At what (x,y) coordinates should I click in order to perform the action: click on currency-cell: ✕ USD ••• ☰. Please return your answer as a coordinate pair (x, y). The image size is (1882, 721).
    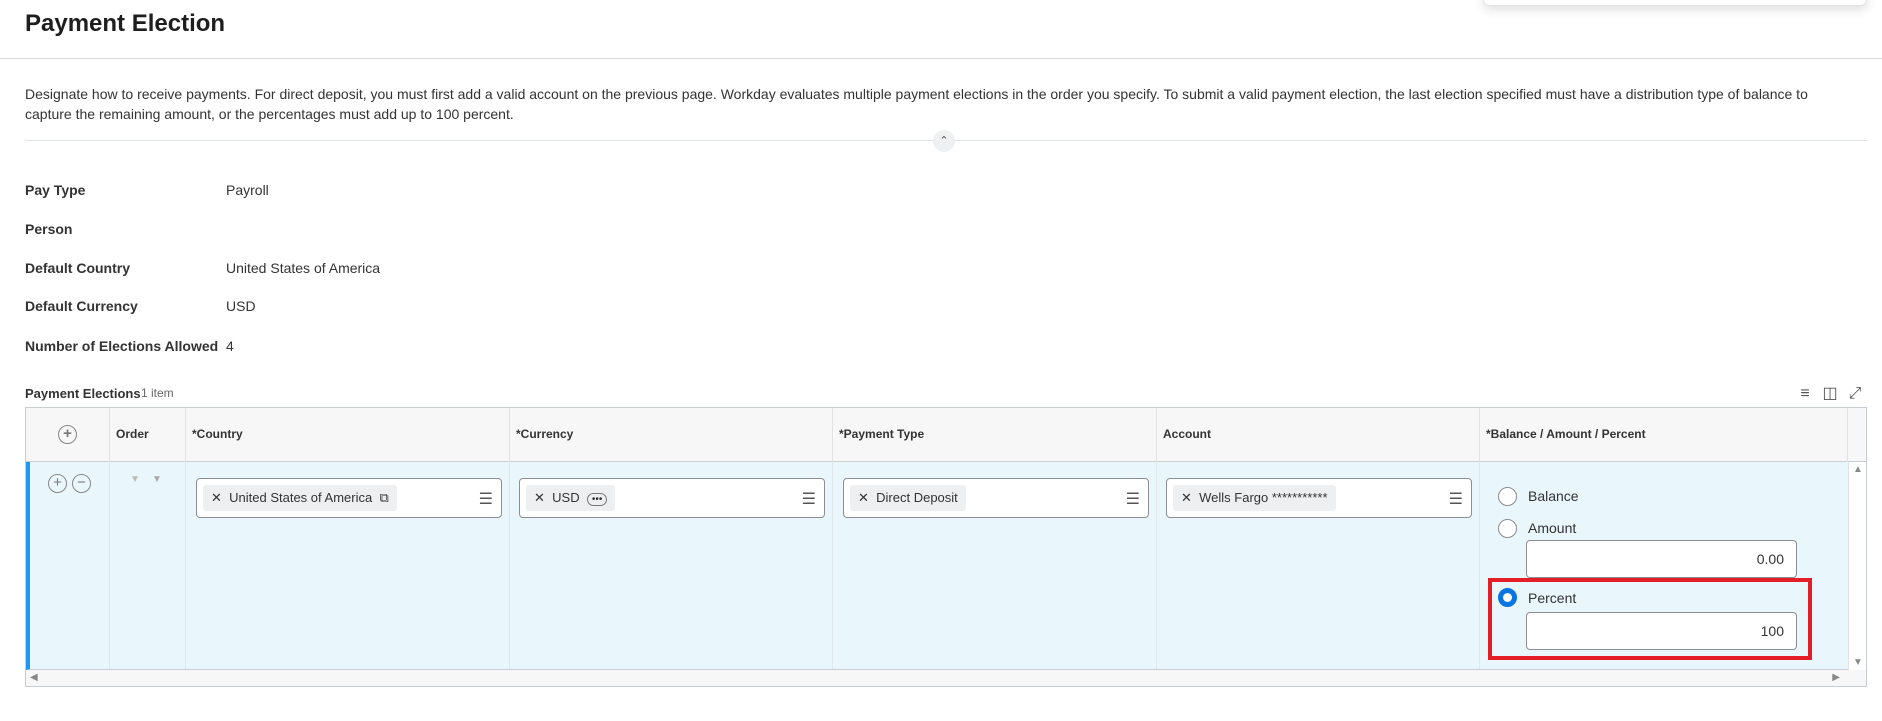
    Looking at the image, I should click on (671, 565).